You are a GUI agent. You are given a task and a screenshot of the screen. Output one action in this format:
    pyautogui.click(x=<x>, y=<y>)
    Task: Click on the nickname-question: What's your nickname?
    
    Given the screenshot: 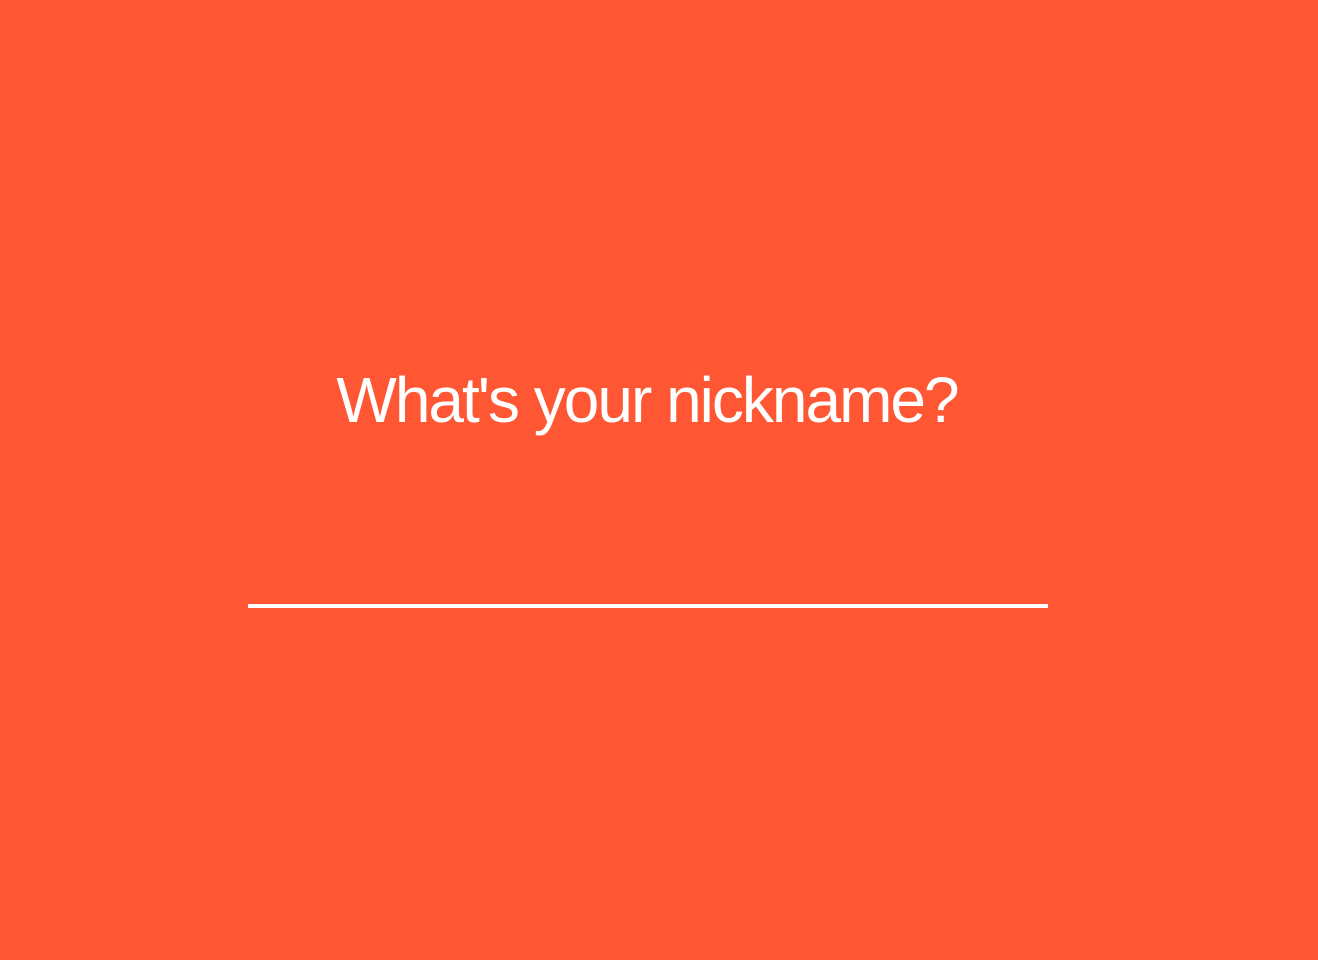 What is the action you would take?
    pyautogui.click(x=647, y=400)
    